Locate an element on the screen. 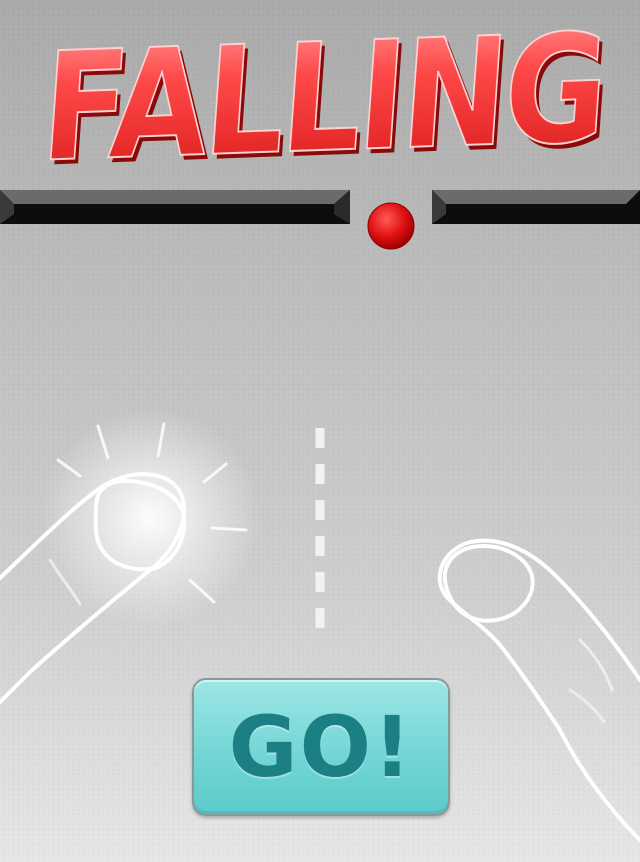 This screenshot has height=862, width=640. go-button: GO! is located at coordinates (321, 747).